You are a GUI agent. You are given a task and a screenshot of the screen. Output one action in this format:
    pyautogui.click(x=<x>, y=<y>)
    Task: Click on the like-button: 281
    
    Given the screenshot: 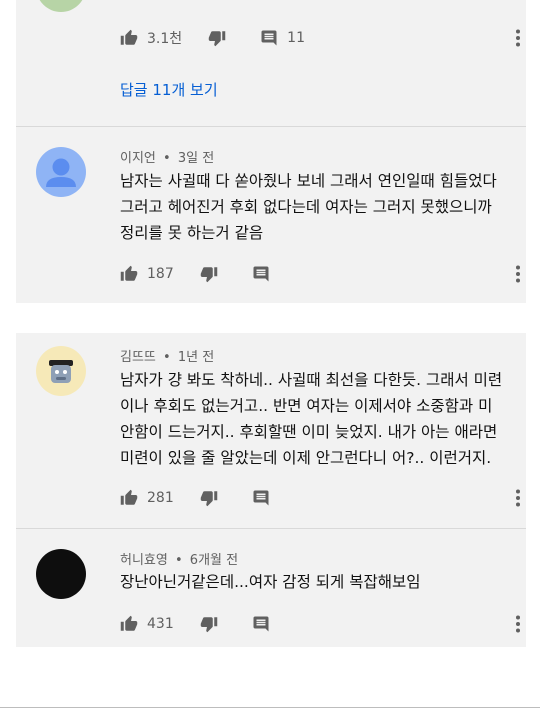 What is the action you would take?
    pyautogui.click(x=147, y=498)
    